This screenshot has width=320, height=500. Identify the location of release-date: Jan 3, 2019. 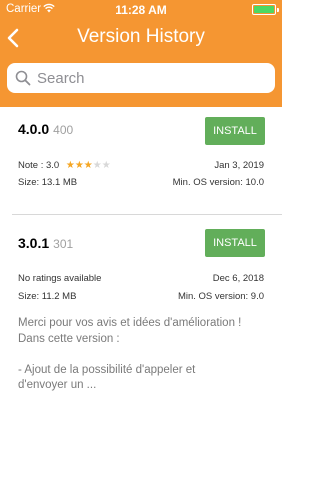
(239, 165).